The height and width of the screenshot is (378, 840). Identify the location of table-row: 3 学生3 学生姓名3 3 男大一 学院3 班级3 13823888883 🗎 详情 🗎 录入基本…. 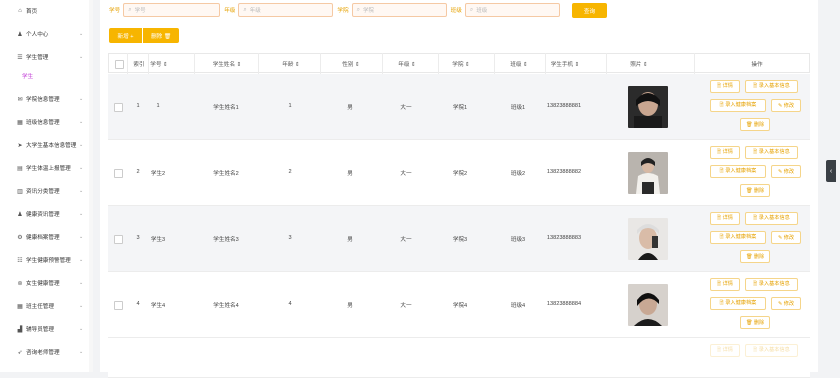
(459, 239).